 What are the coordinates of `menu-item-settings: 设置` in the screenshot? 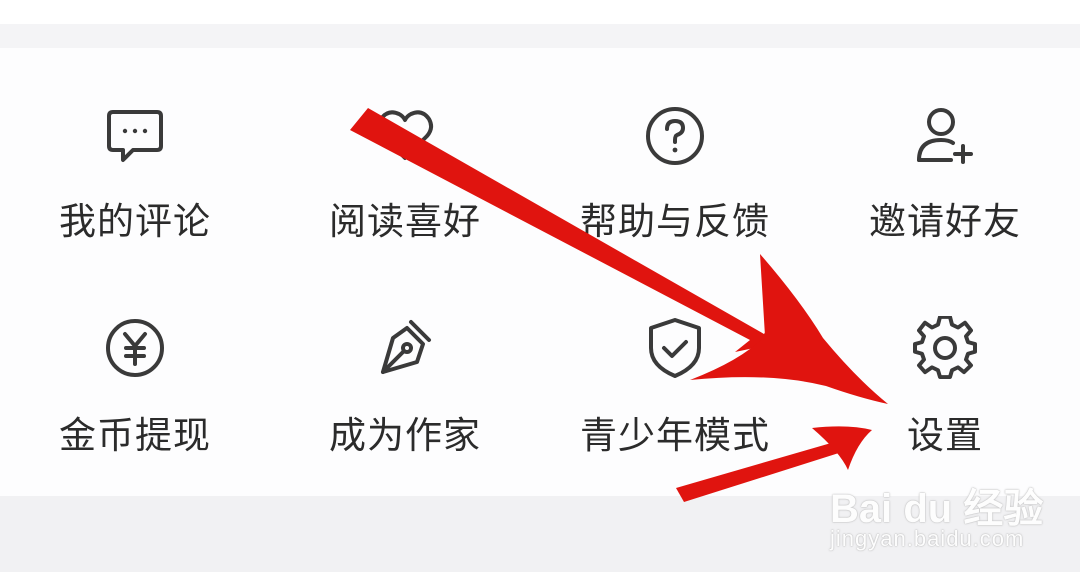 It's located at (945, 378).